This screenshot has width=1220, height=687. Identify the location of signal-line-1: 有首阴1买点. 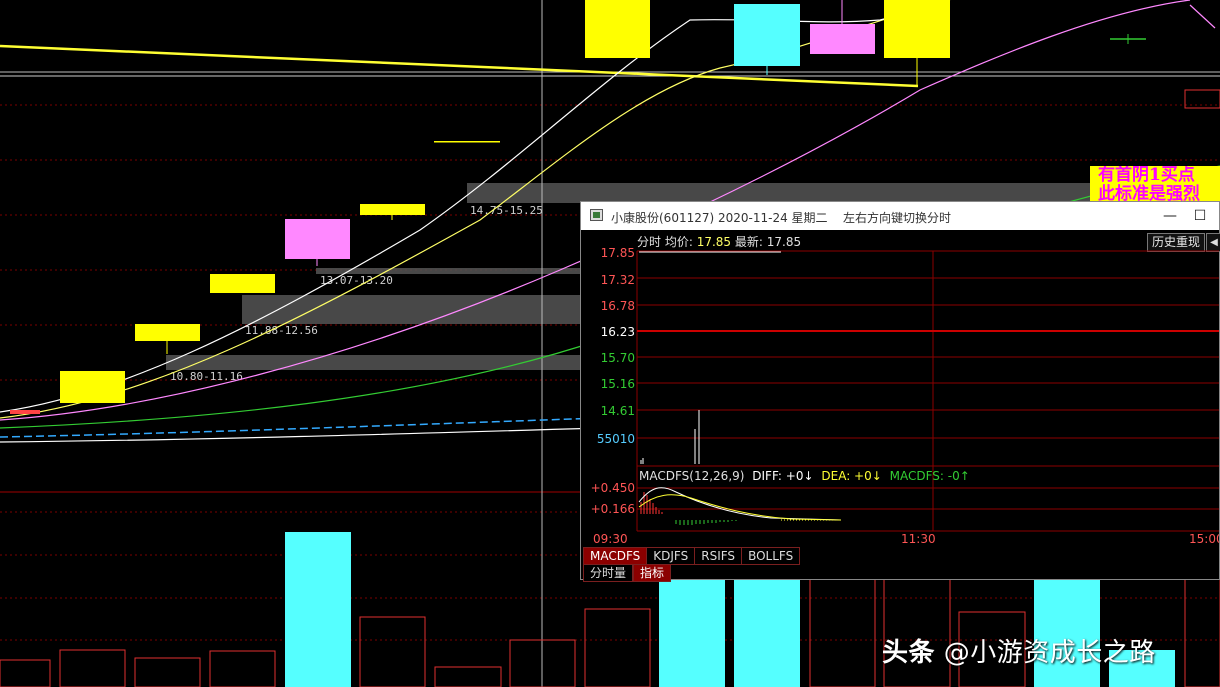
(1146, 175).